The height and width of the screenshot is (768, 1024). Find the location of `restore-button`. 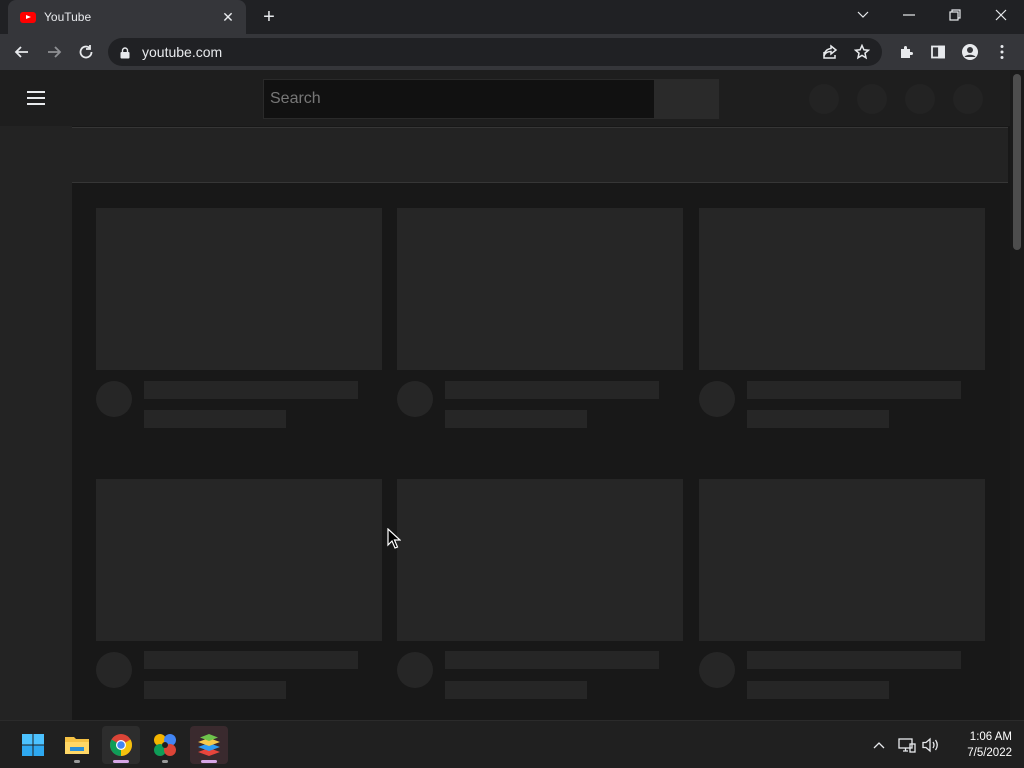

restore-button is located at coordinates (955, 15).